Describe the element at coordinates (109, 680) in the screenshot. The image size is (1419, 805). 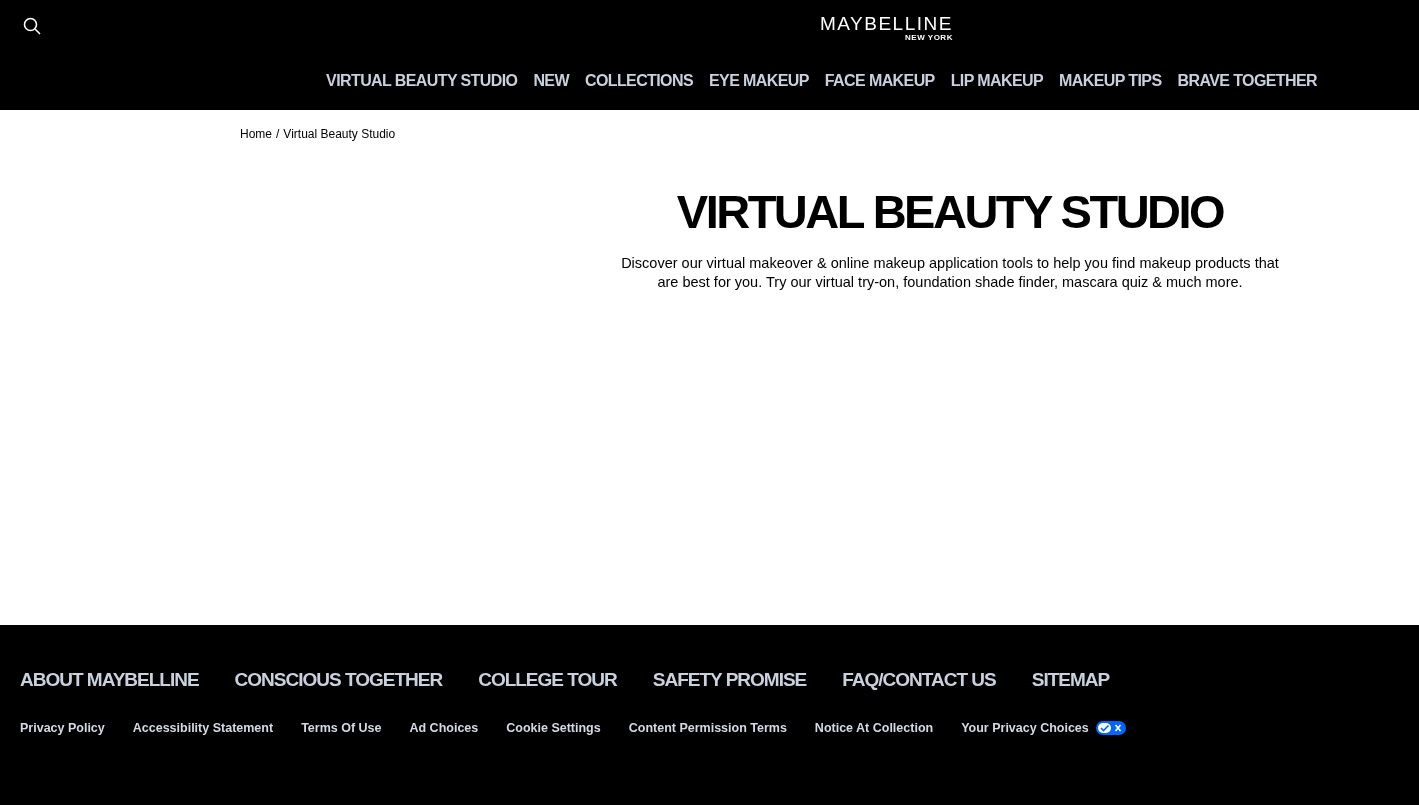
I see `footer-link: ABOUT MAYBELLINE` at that location.